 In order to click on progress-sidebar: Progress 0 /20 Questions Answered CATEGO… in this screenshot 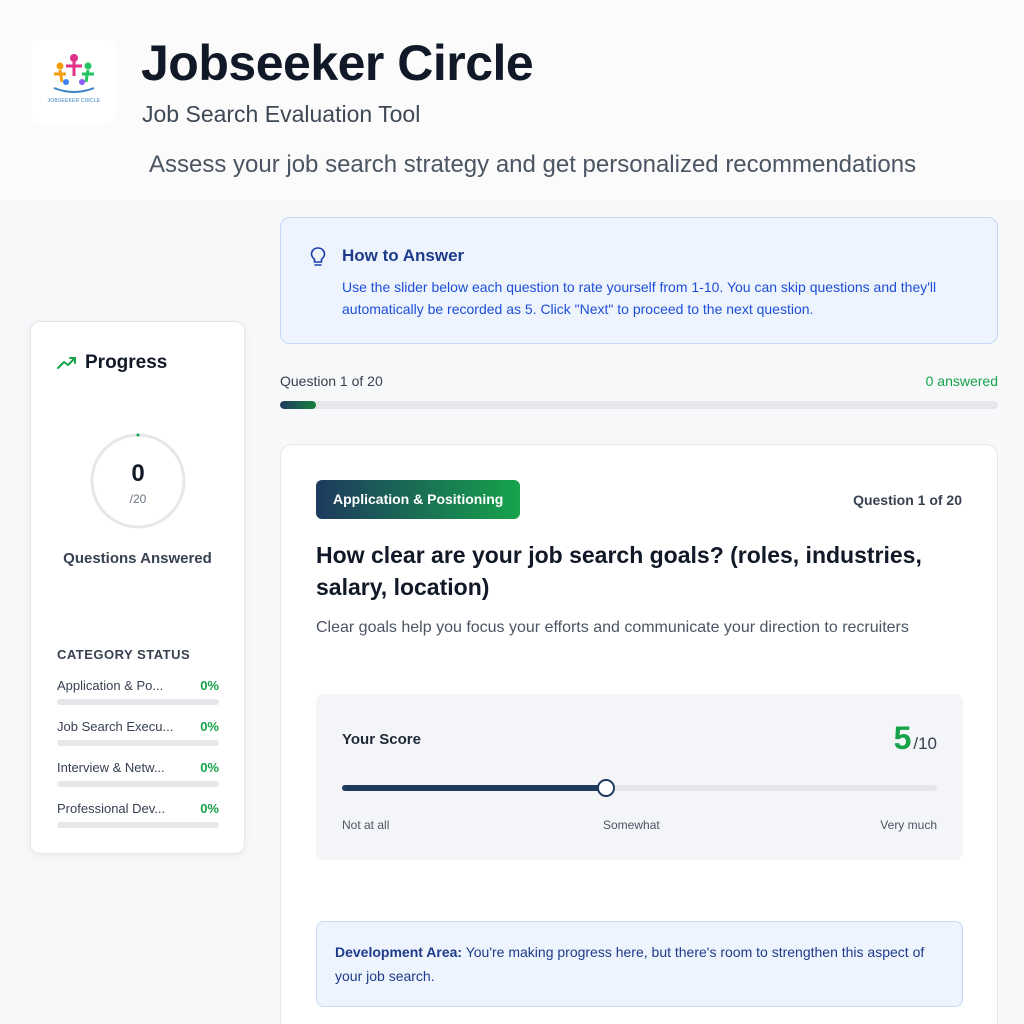, I will do `click(137, 587)`.